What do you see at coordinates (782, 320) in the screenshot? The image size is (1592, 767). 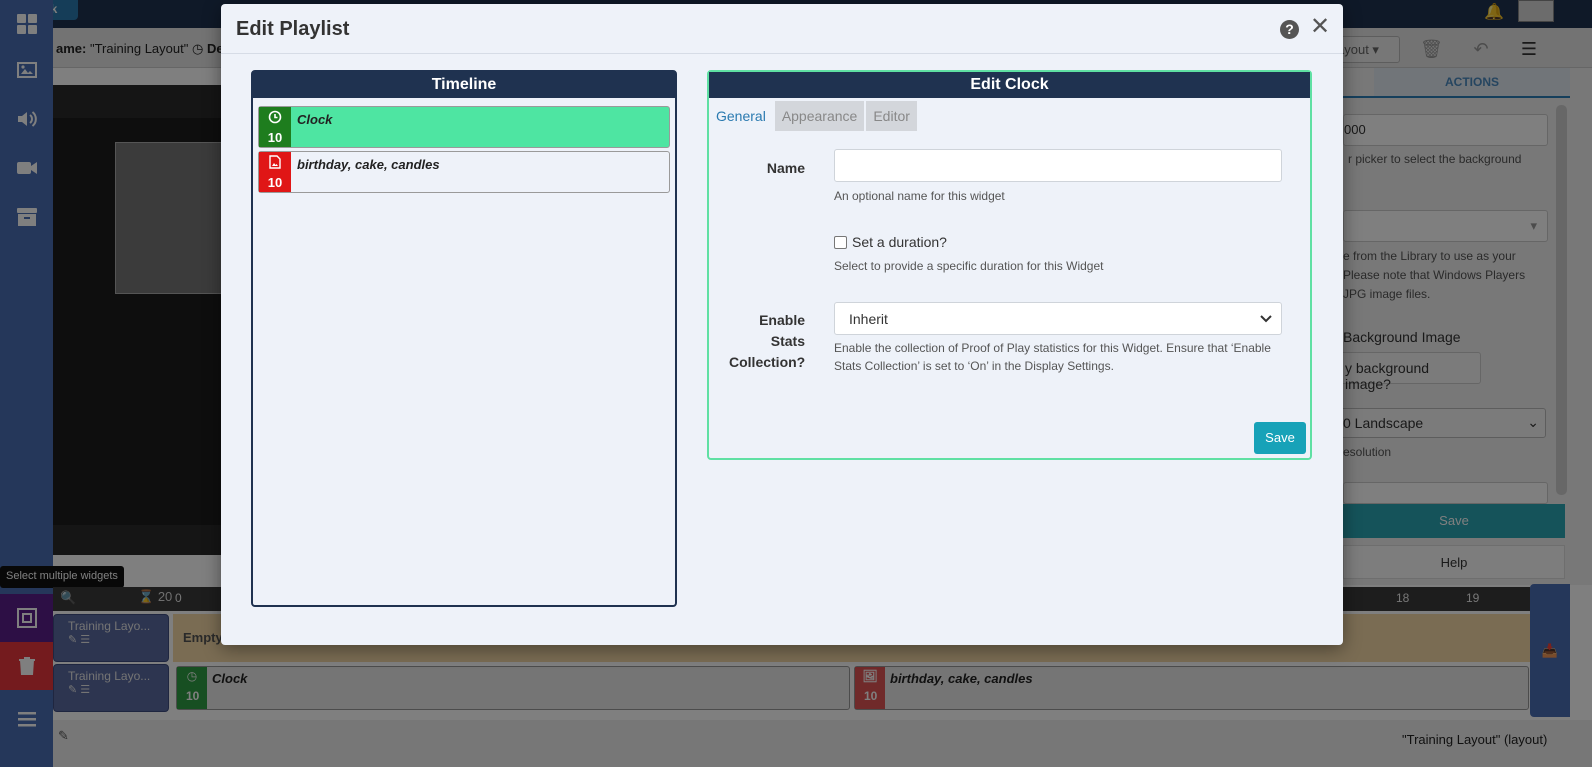 I see `stats-label-line: Enable` at bounding box center [782, 320].